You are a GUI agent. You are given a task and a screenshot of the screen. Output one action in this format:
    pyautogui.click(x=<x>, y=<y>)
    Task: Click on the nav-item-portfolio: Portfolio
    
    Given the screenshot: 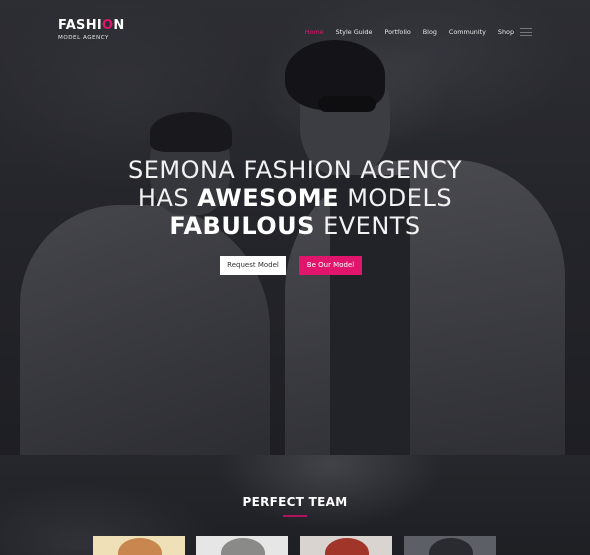 What is the action you would take?
    pyautogui.click(x=397, y=32)
    